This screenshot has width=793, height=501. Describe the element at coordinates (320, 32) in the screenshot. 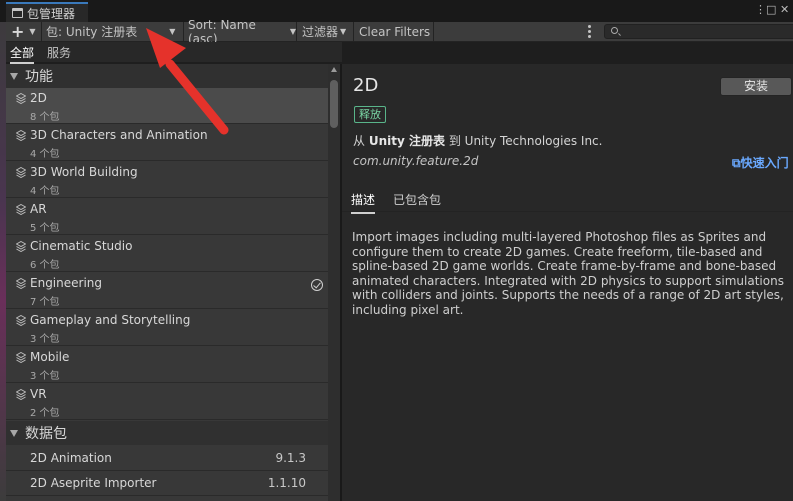

I see `filters-label: 过滤器` at that location.